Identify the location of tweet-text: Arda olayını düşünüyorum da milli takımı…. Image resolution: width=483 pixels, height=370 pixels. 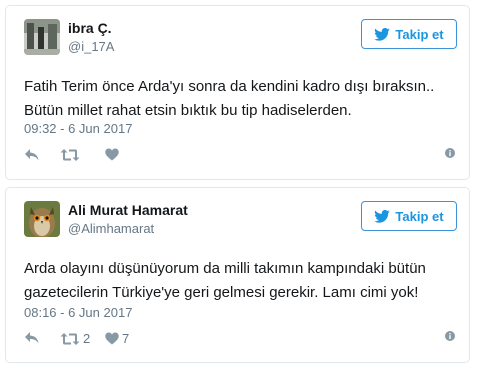
(225, 280).